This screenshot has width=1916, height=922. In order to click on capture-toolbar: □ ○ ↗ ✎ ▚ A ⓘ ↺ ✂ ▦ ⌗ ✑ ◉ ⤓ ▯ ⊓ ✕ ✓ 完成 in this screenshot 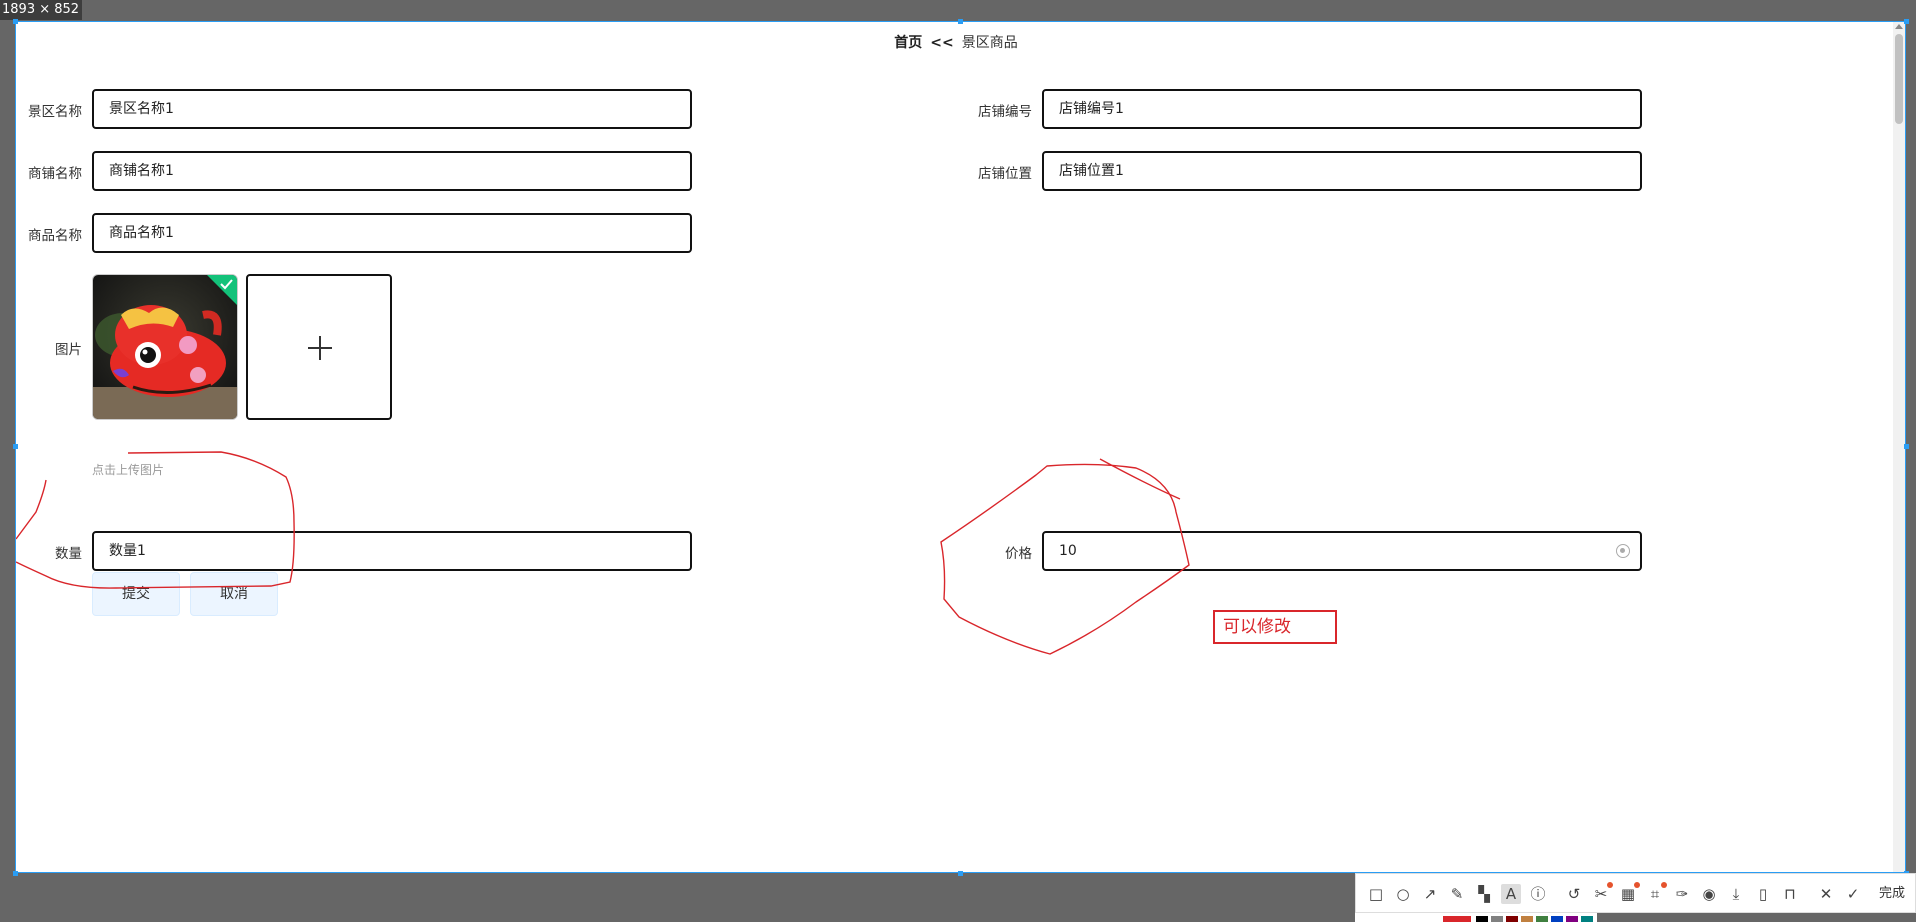, I will do `click(1635, 893)`.